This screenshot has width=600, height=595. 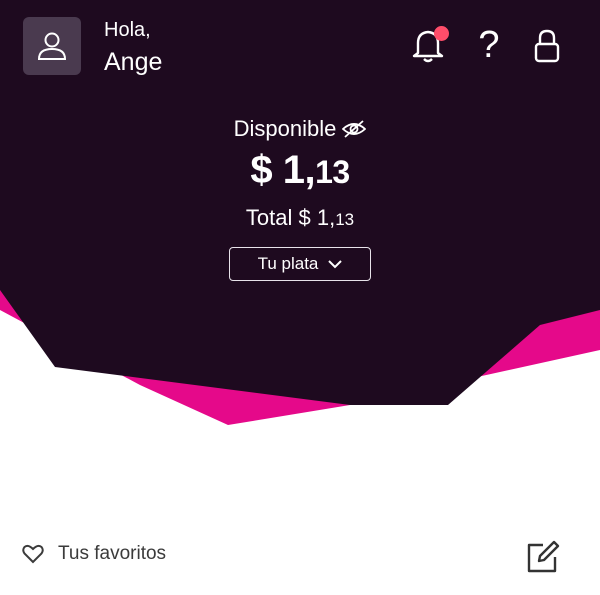 I want to click on available-label-row: Disponible, so click(x=300, y=129).